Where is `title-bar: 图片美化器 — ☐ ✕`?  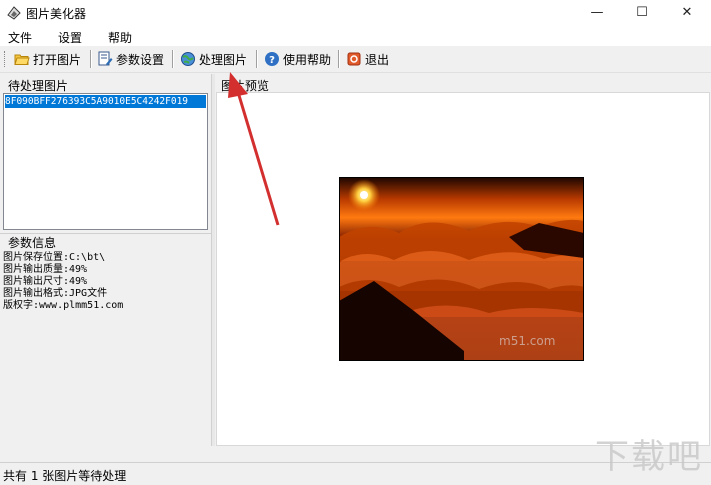 title-bar: 图片美化器 — ☐ ✕ is located at coordinates (355, 13).